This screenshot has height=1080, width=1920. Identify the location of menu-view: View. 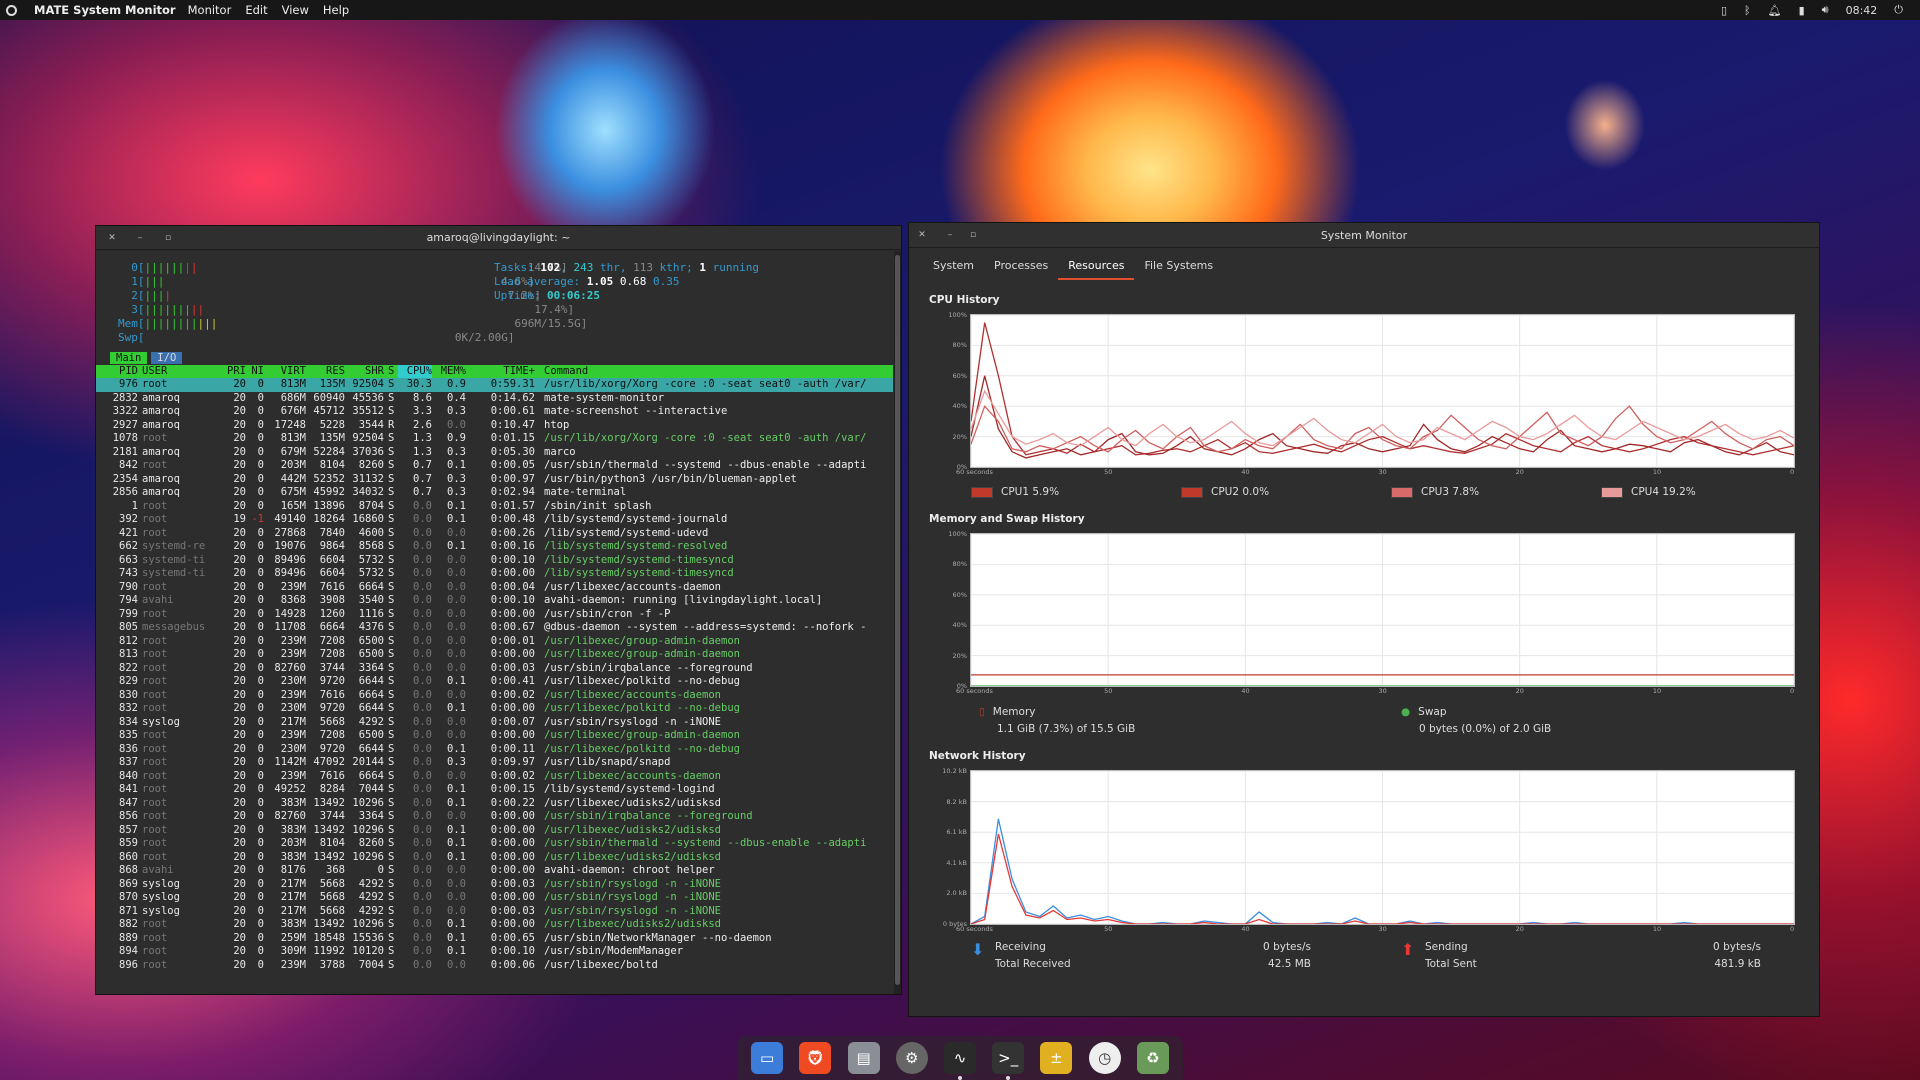
(295, 10).